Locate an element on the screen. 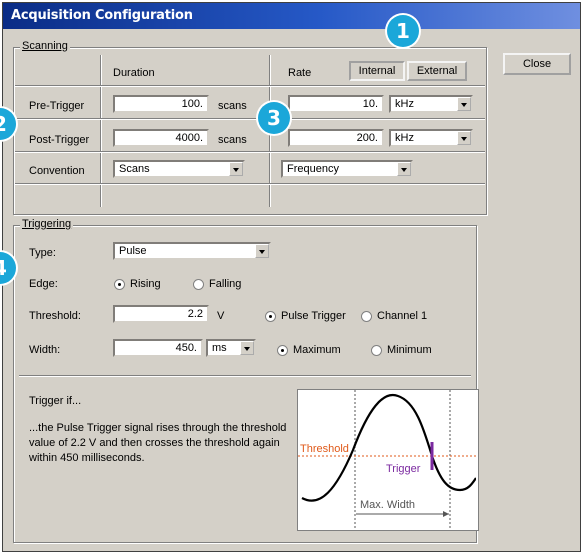  posttrigger-label: Post-Trigger is located at coordinates (59, 140).